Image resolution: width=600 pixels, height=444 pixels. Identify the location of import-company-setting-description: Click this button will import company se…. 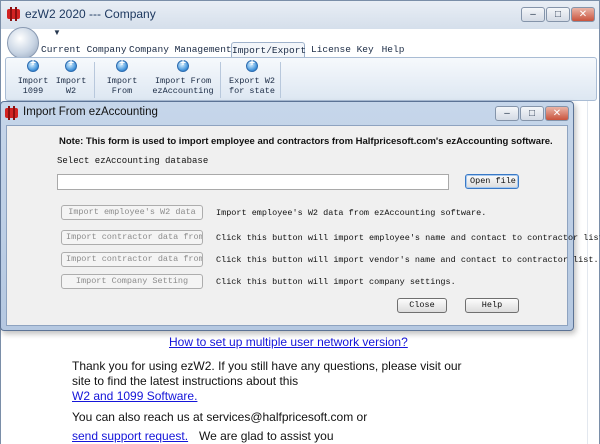
(336, 282).